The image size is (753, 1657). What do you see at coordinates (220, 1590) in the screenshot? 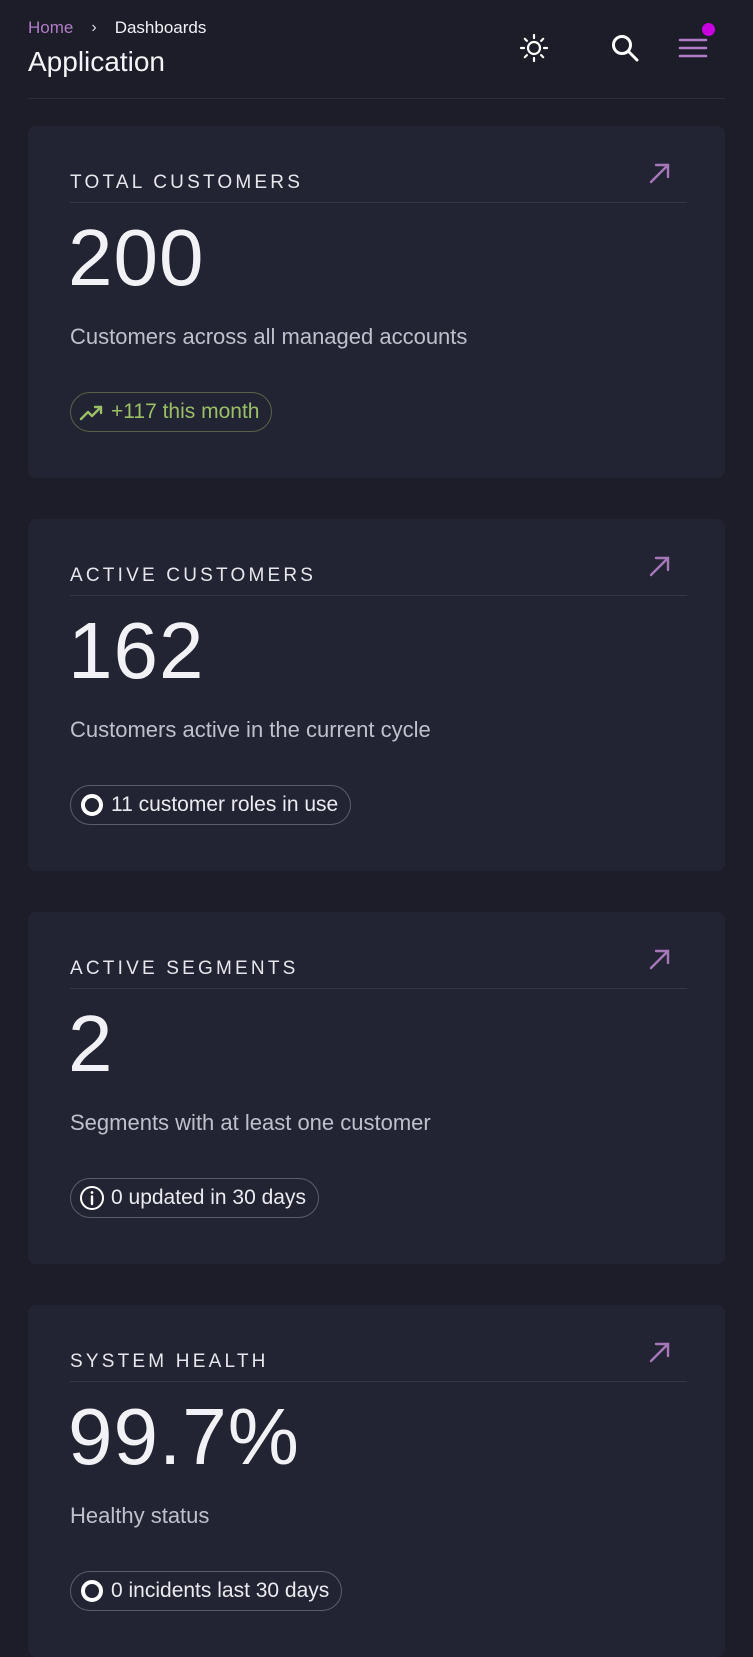
I see `badge-text: 0 incidents last 30 days` at bounding box center [220, 1590].